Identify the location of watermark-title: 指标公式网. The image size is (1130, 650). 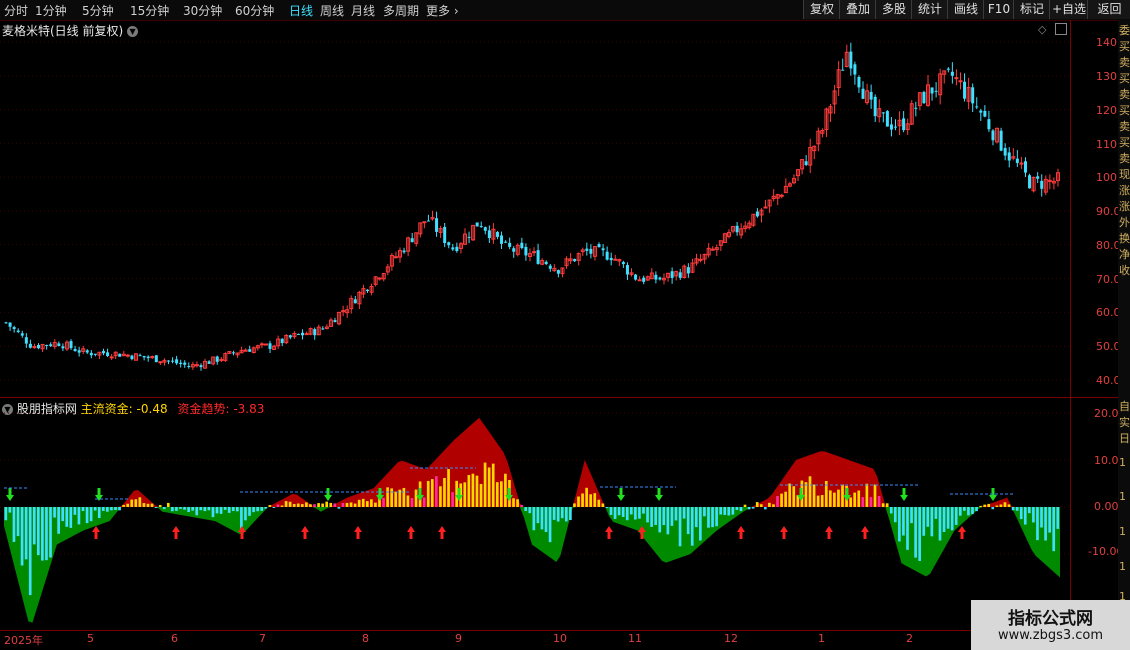
(1050, 619).